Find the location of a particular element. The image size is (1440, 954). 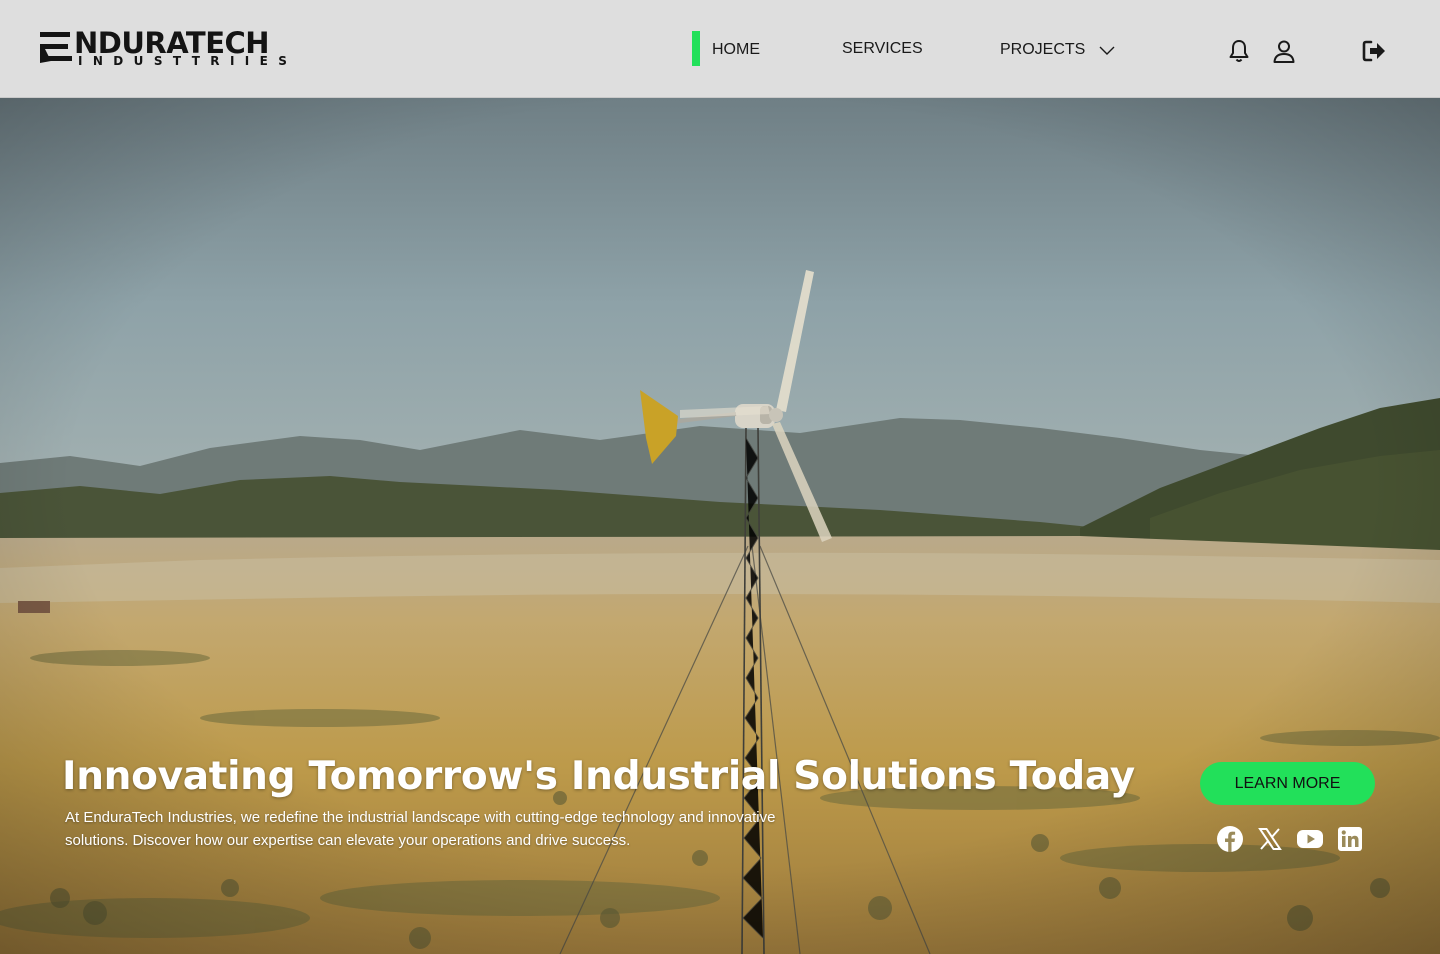

learn-more-button: LEARN MORE is located at coordinates (1287, 783).